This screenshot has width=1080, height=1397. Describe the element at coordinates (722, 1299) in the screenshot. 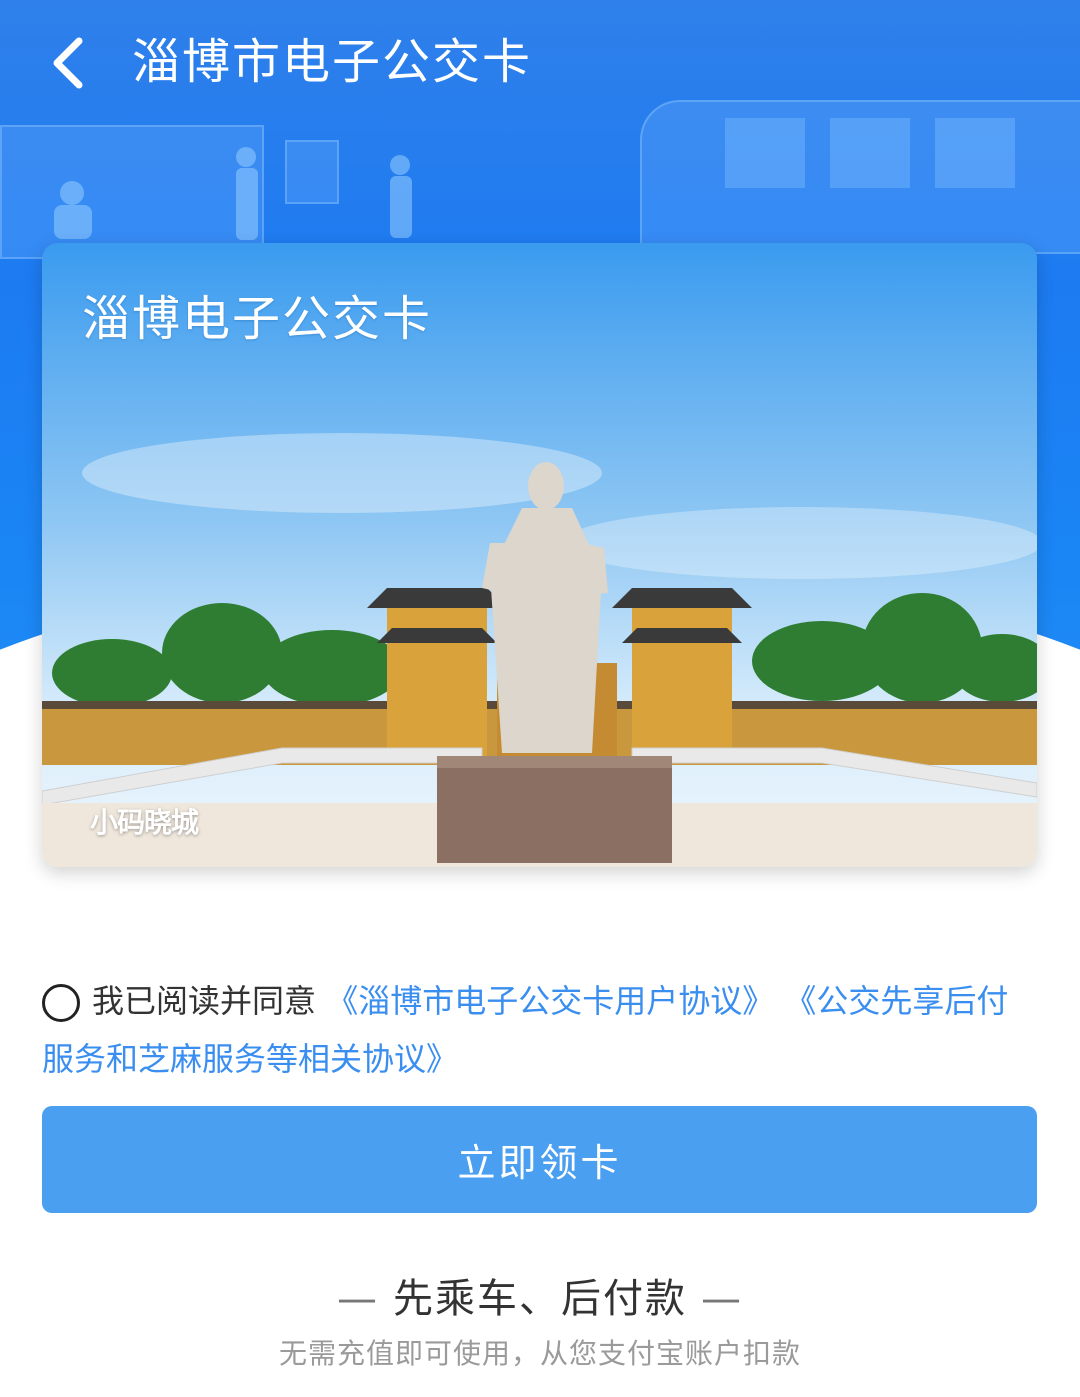

I see `slogan-dash-right: —` at that location.